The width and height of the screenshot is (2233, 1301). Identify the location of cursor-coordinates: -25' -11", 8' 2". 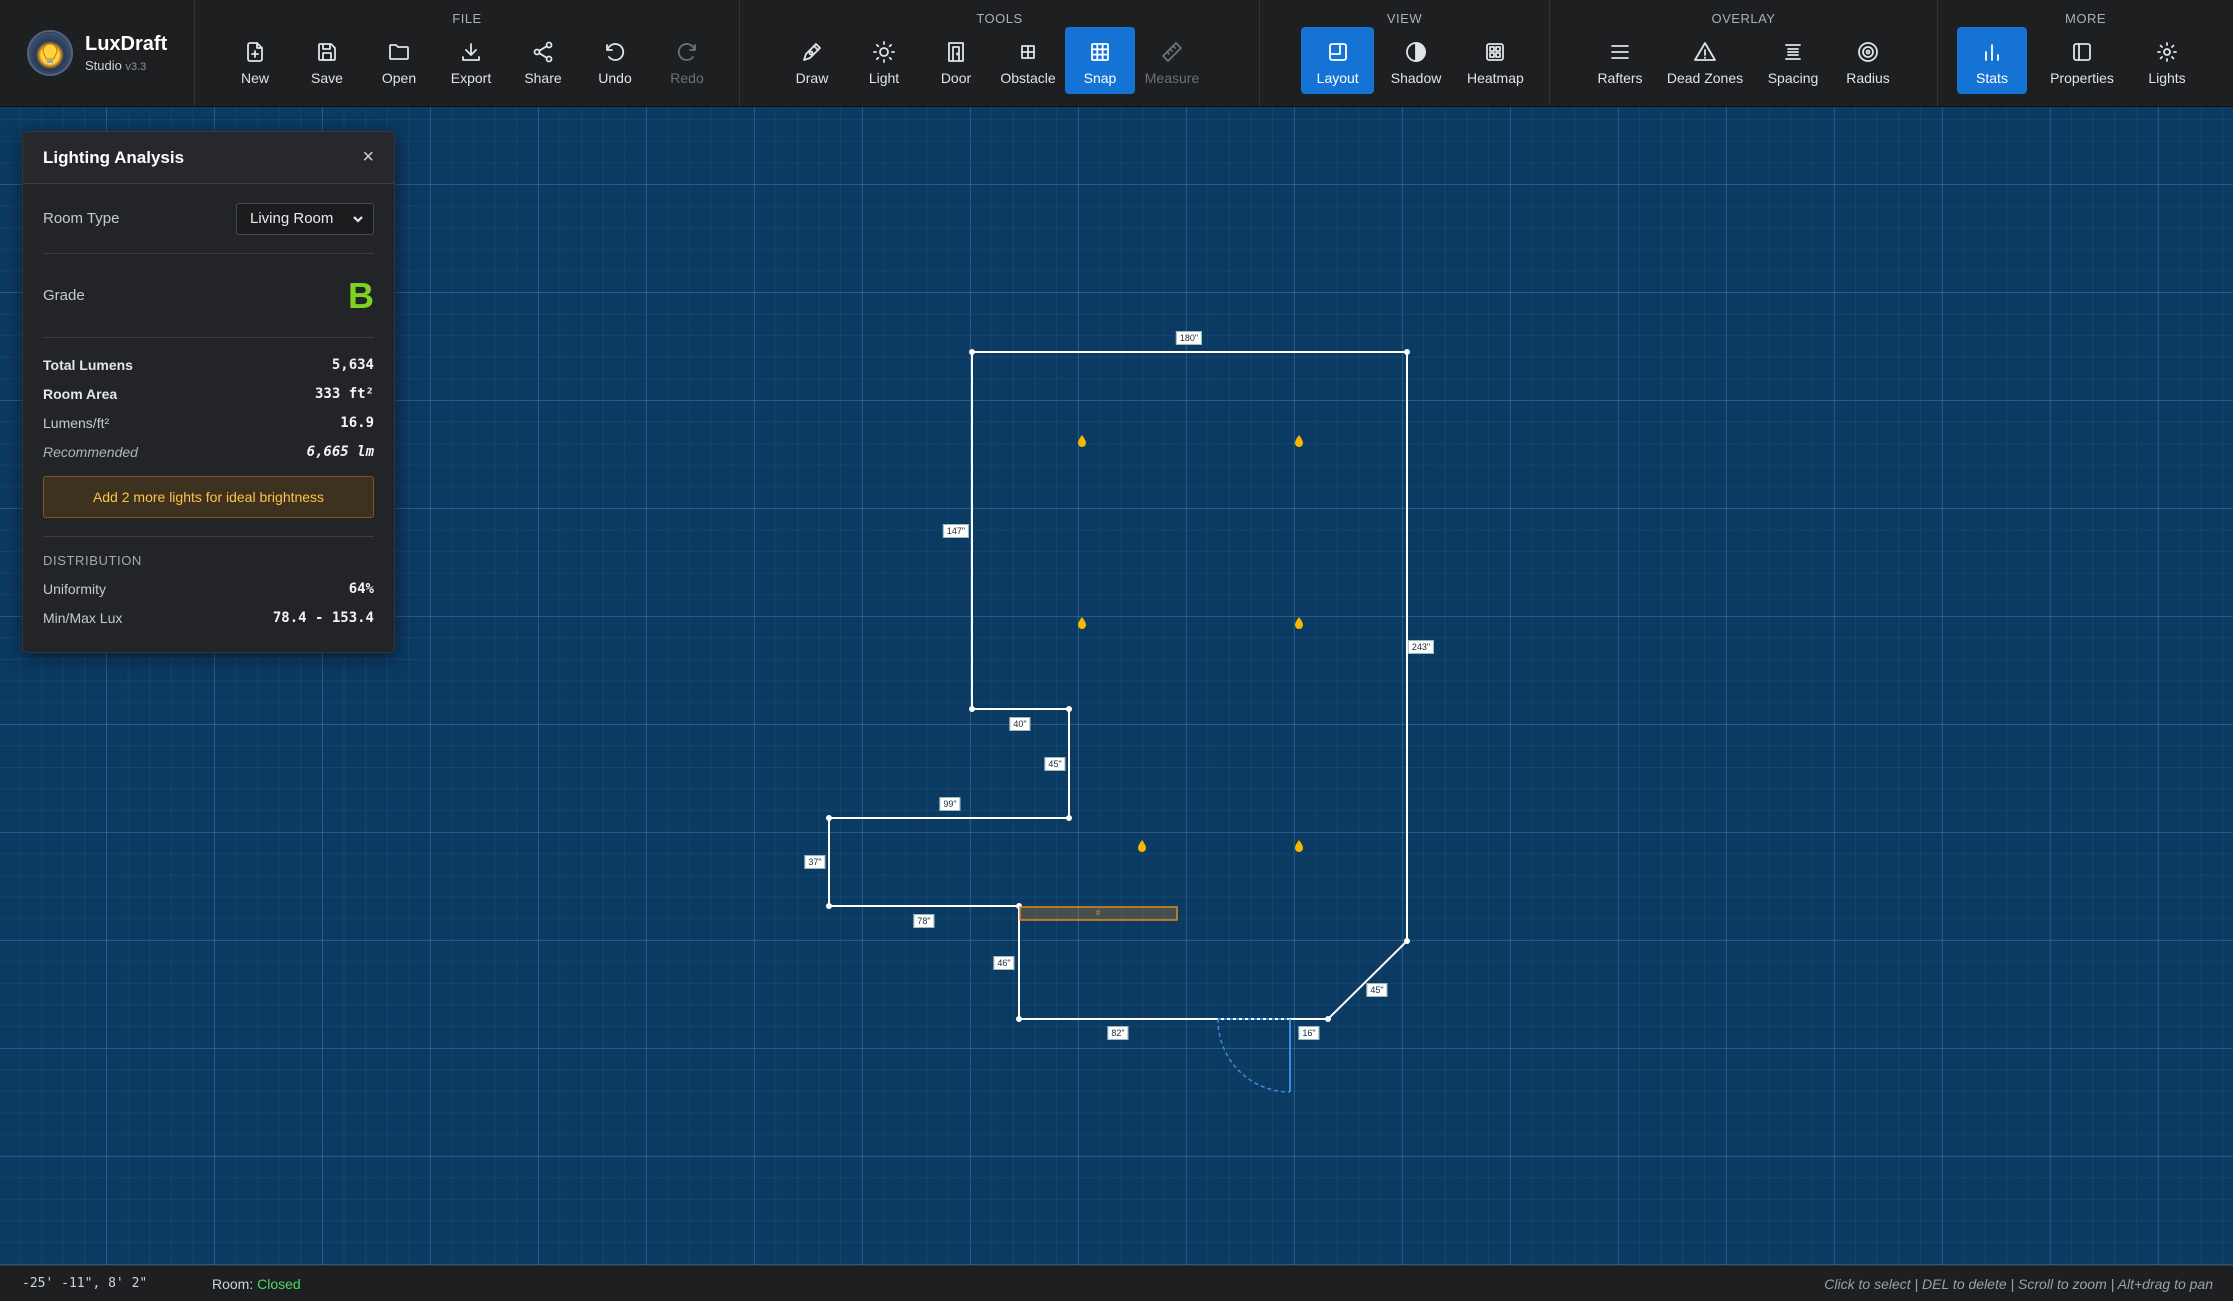
(85, 1283).